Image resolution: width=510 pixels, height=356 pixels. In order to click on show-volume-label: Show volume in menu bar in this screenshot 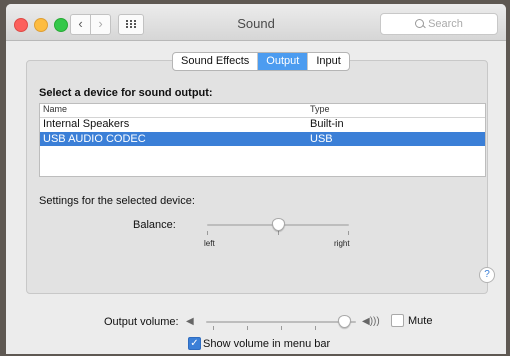, I will do `click(267, 344)`.